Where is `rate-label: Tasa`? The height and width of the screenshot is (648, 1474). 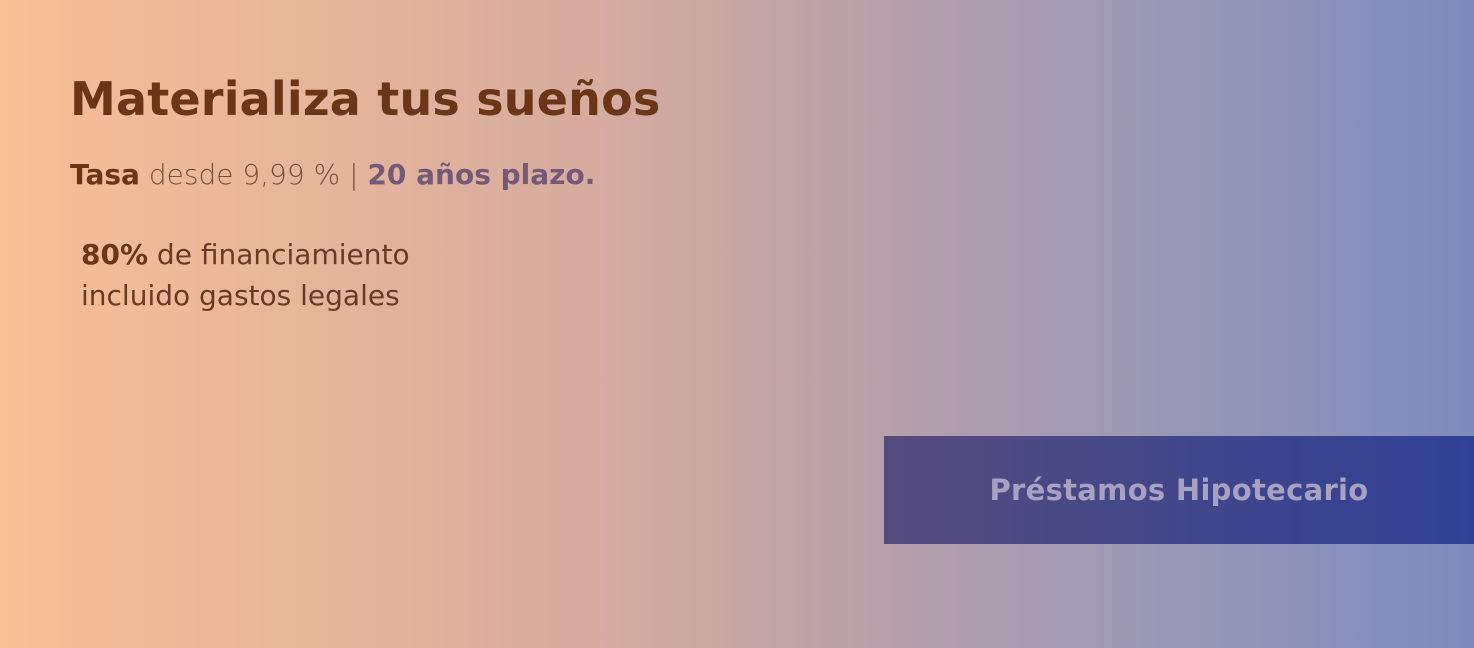
rate-label: Tasa is located at coordinates (105, 174).